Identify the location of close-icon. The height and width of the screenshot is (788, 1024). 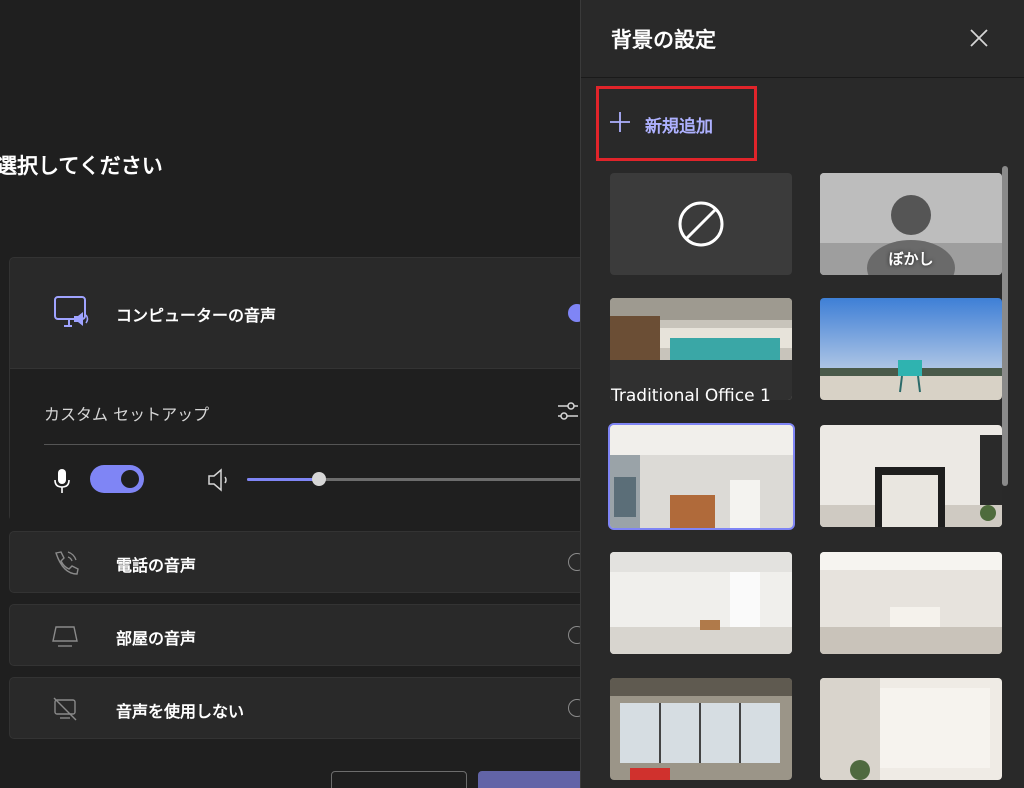
(979, 38).